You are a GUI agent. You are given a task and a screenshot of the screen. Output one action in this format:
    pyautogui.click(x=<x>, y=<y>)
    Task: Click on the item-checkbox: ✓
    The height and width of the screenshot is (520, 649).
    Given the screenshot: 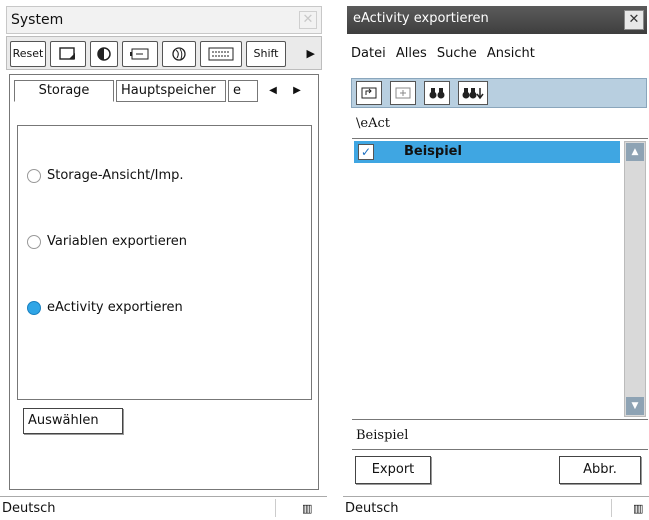 What is the action you would take?
    pyautogui.click(x=366, y=152)
    